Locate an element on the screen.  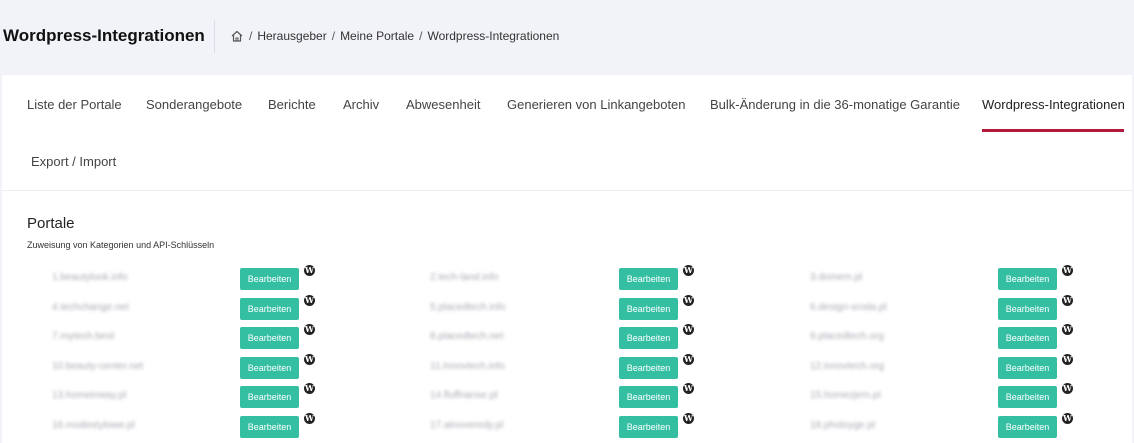
portal-name: 11.innovtech.info is located at coordinates (467, 366).